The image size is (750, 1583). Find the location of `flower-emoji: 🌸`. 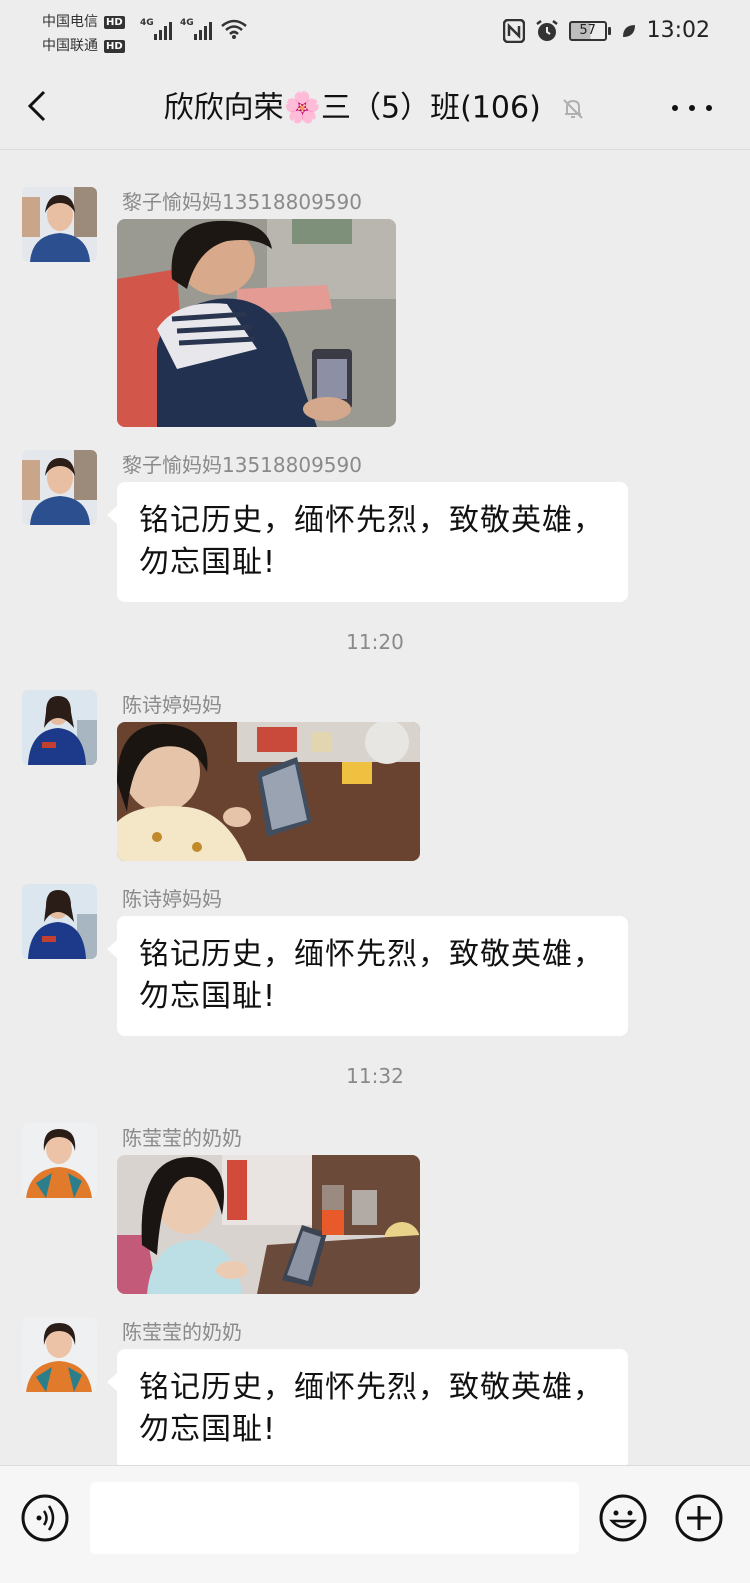

flower-emoji: 🌸 is located at coordinates (302, 108).